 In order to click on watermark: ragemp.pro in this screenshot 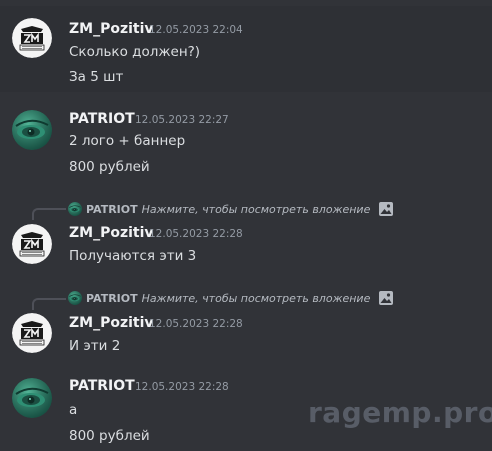, I will do `click(400, 412)`.